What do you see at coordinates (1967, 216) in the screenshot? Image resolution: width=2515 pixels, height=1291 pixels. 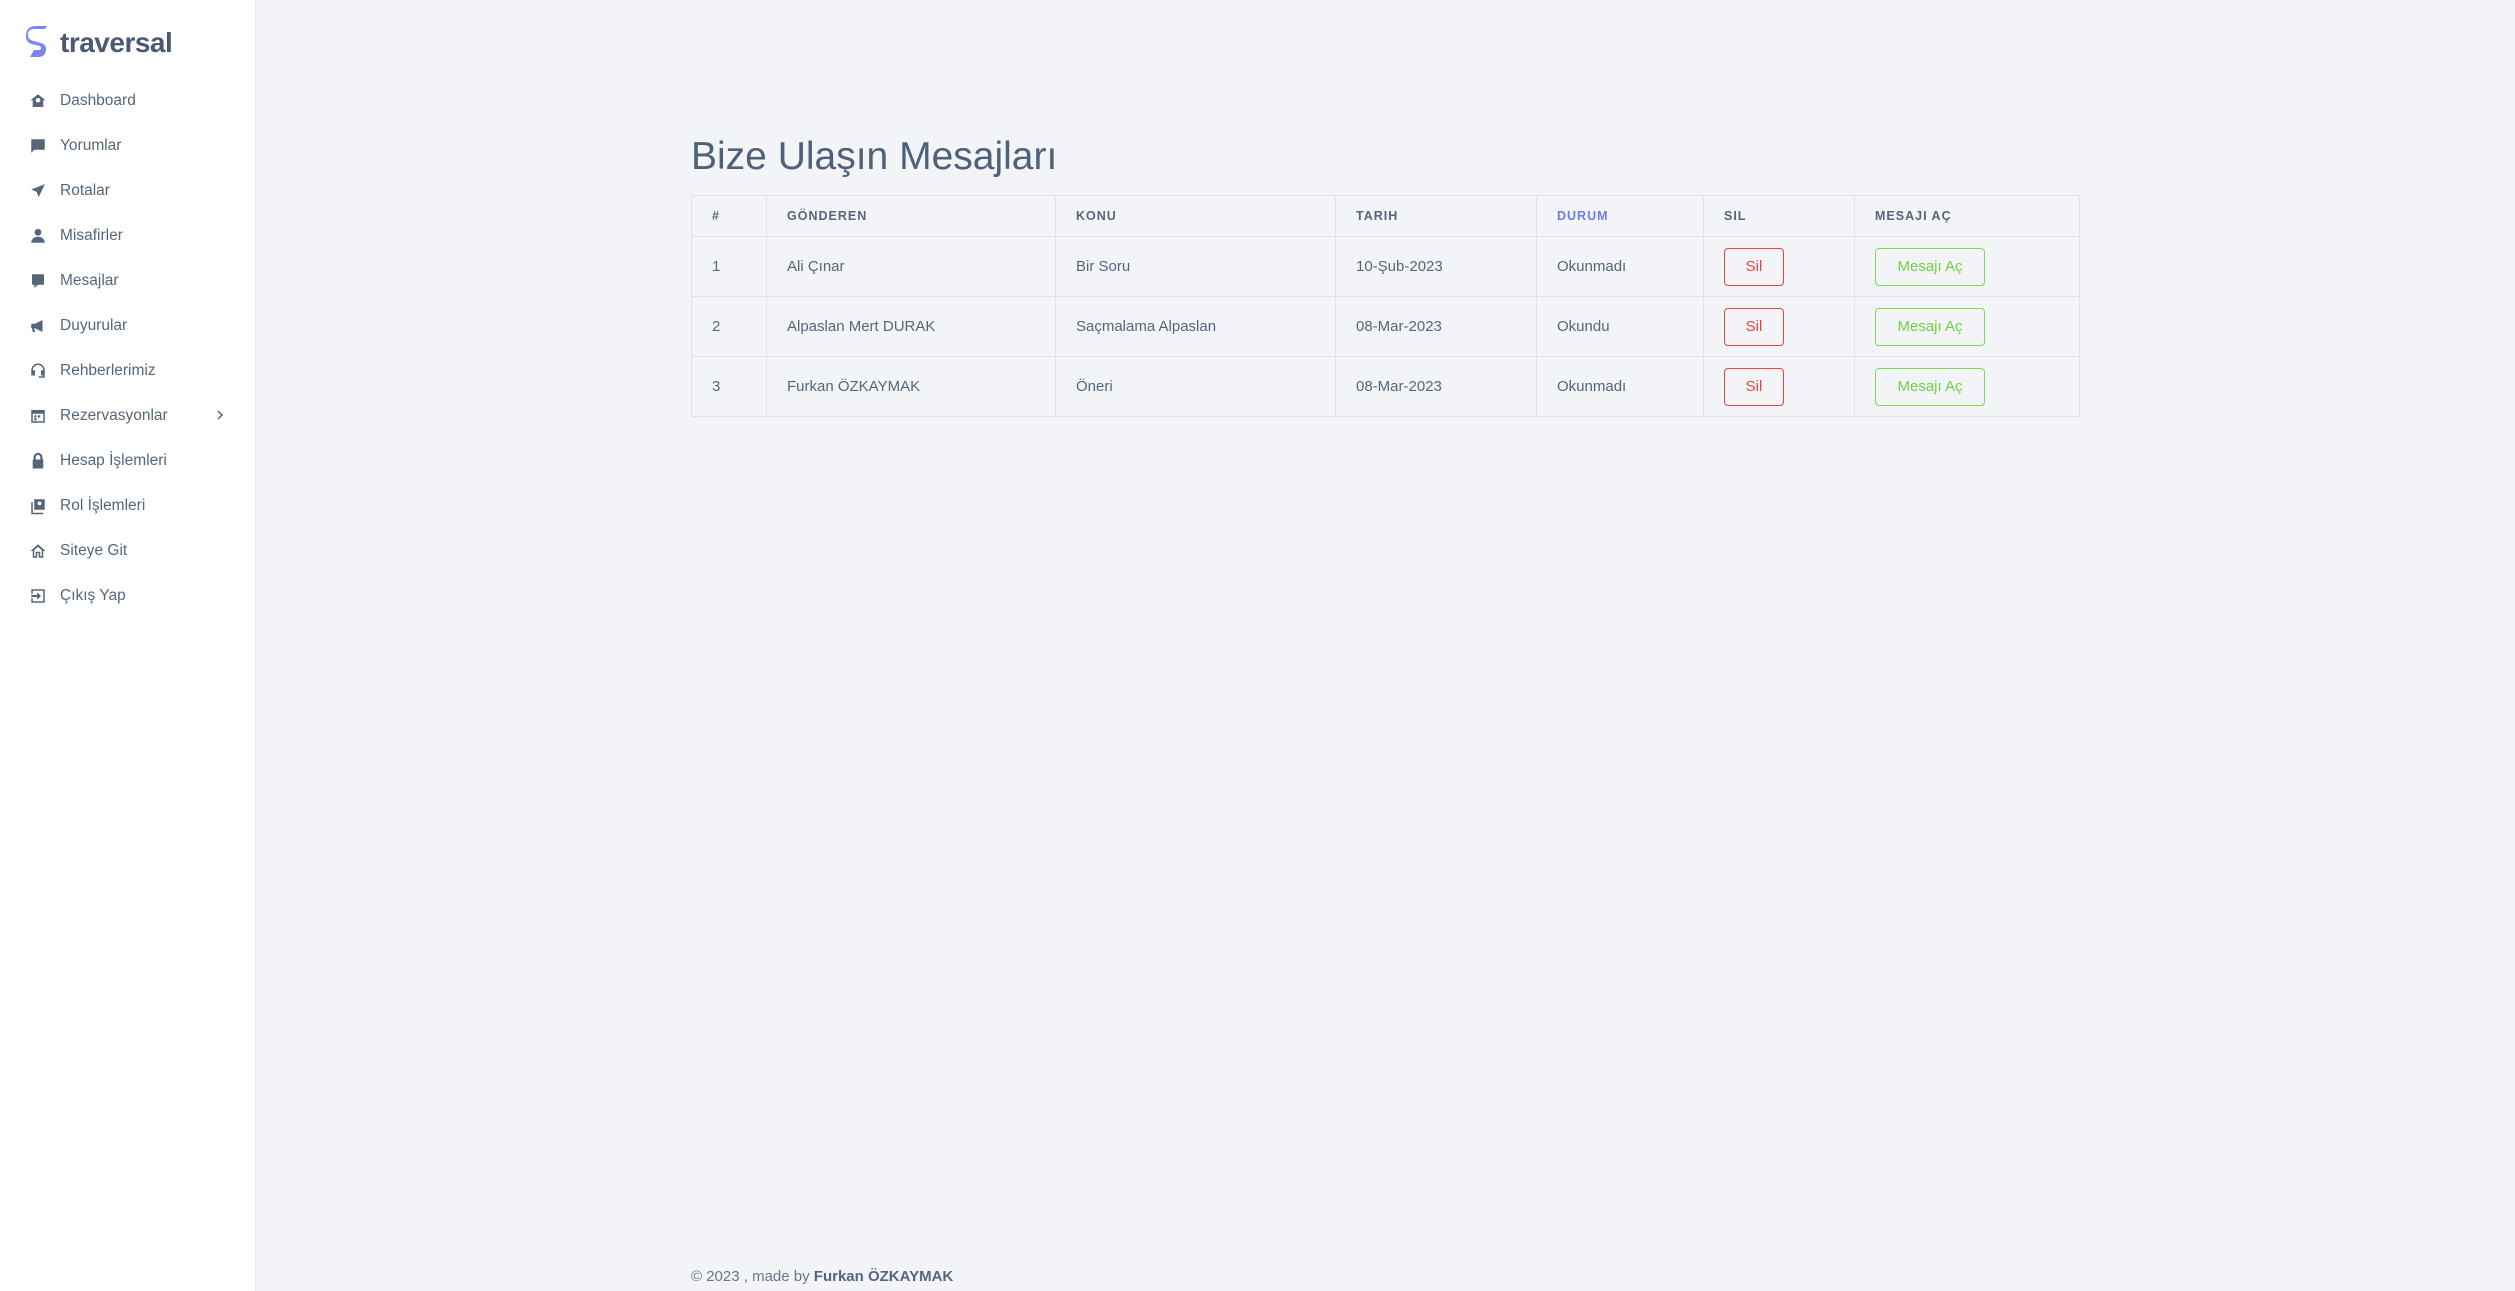 I see `column-header-open: MESAJI AÇ` at bounding box center [1967, 216].